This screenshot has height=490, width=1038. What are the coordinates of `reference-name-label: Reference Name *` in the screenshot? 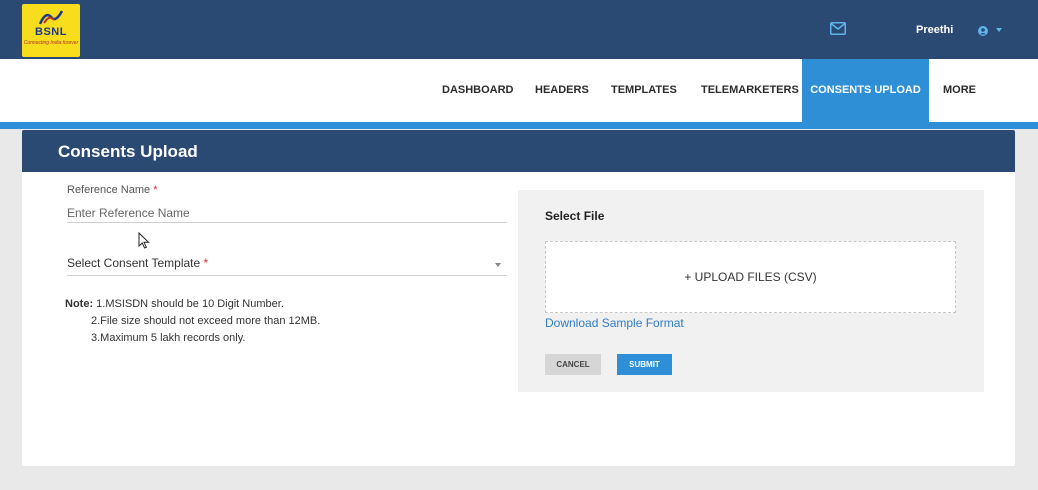 It's located at (112, 190).